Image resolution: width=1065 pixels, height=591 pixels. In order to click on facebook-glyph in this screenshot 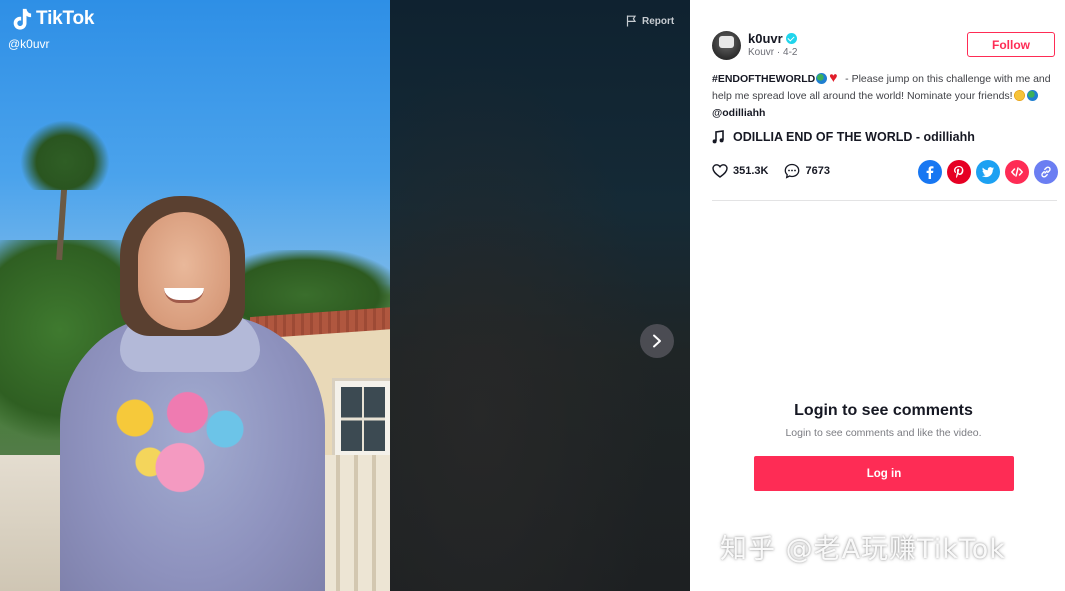, I will do `click(930, 172)`.